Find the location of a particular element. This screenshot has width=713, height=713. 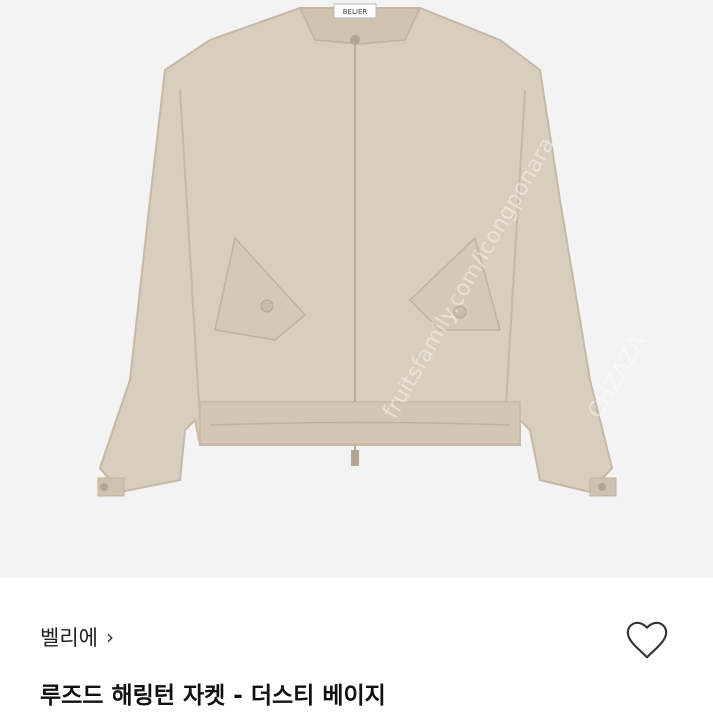

shop-link: 벨리에 › is located at coordinates (77, 637).